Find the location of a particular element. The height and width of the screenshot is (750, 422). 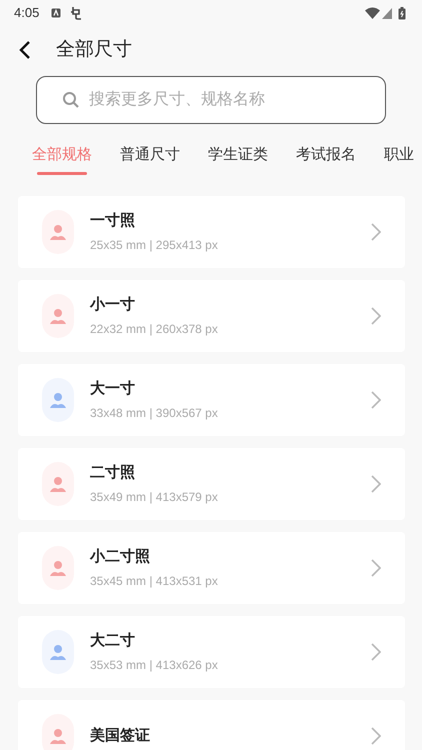

category-tab: 考试报名 is located at coordinates (326, 159).